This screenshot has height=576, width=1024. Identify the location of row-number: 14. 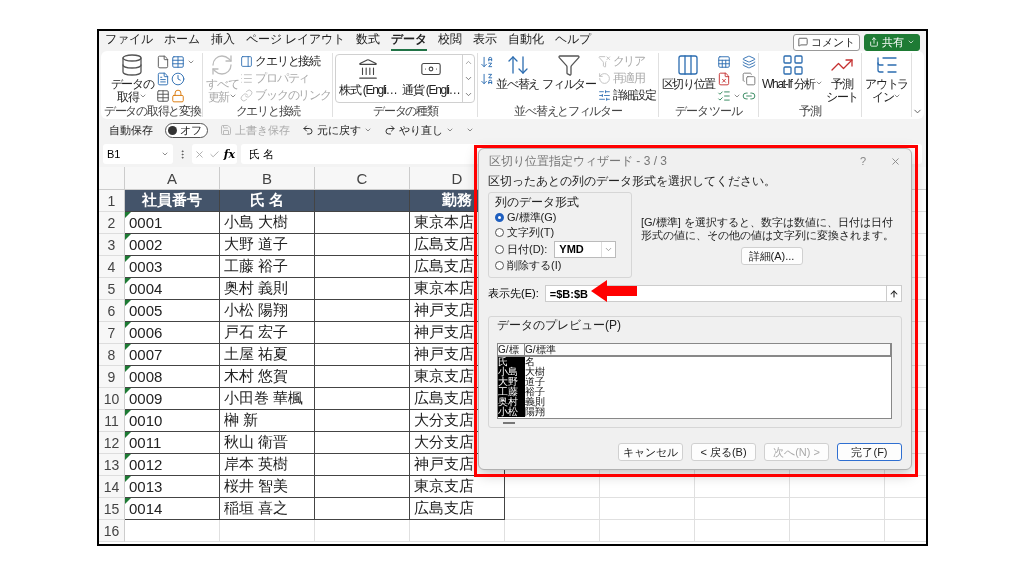
(112, 487).